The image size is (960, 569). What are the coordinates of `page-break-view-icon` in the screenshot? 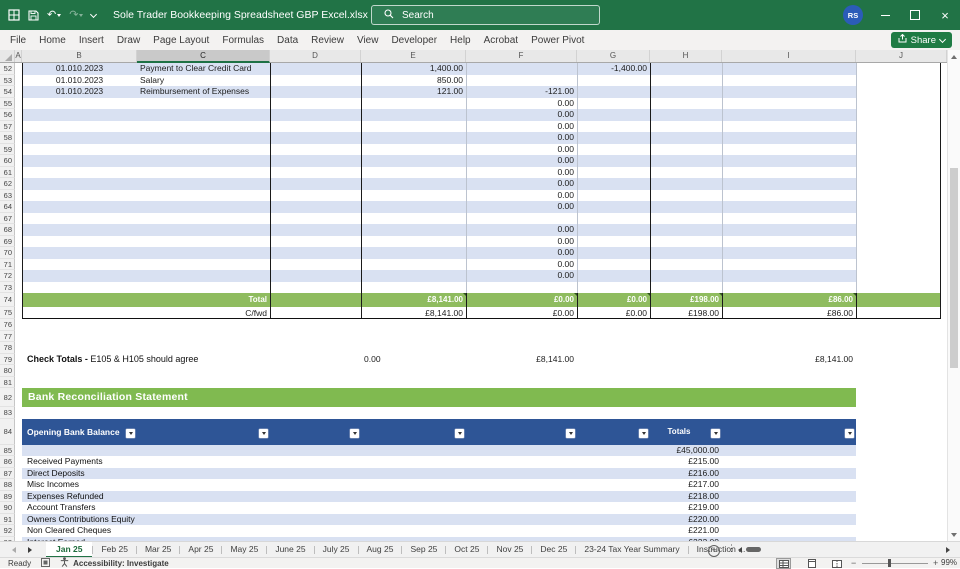 It's located at (836, 563).